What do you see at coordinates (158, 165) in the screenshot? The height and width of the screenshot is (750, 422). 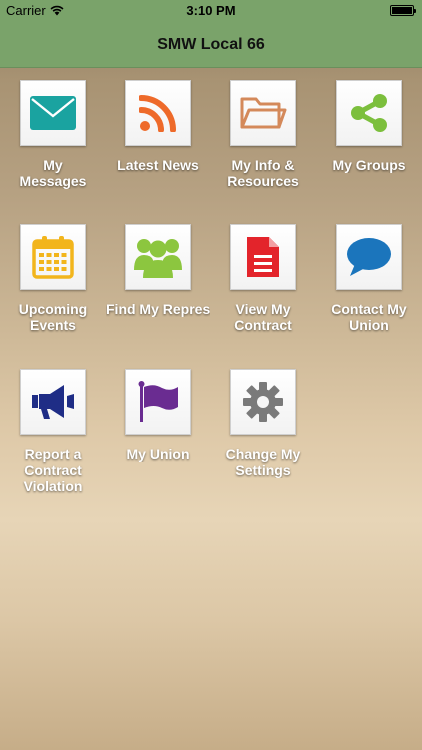 I see `tile-label: Latest News` at bounding box center [158, 165].